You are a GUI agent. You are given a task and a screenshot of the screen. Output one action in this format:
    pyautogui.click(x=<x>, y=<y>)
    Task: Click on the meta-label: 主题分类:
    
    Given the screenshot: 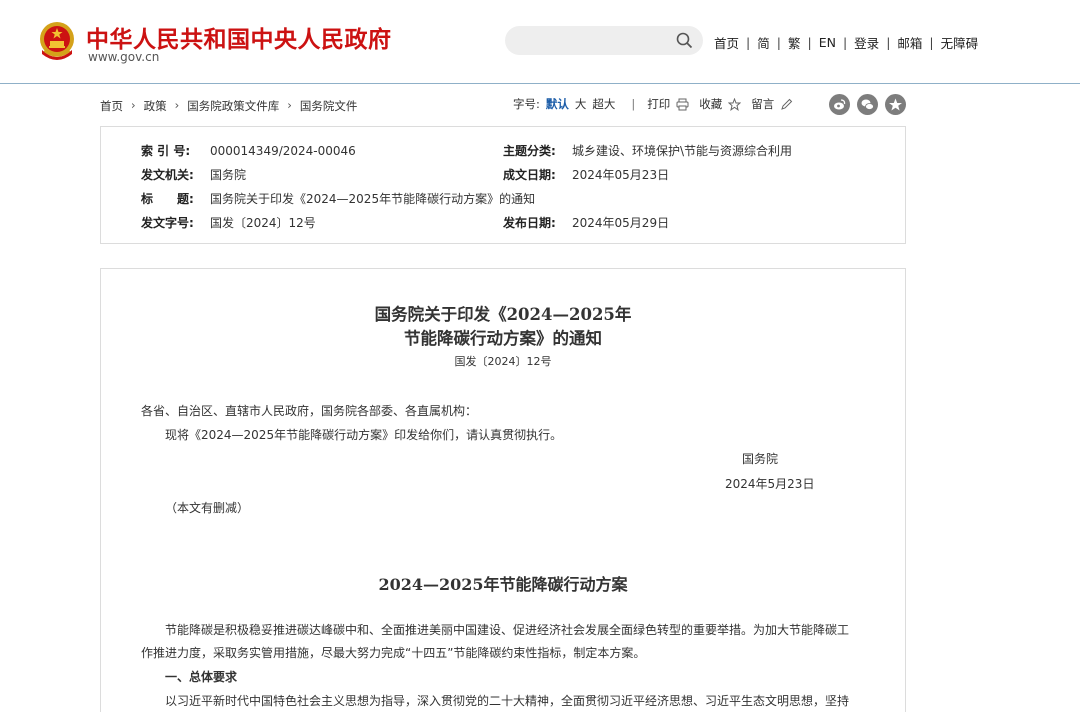 What is the action you would take?
    pyautogui.click(x=529, y=151)
    